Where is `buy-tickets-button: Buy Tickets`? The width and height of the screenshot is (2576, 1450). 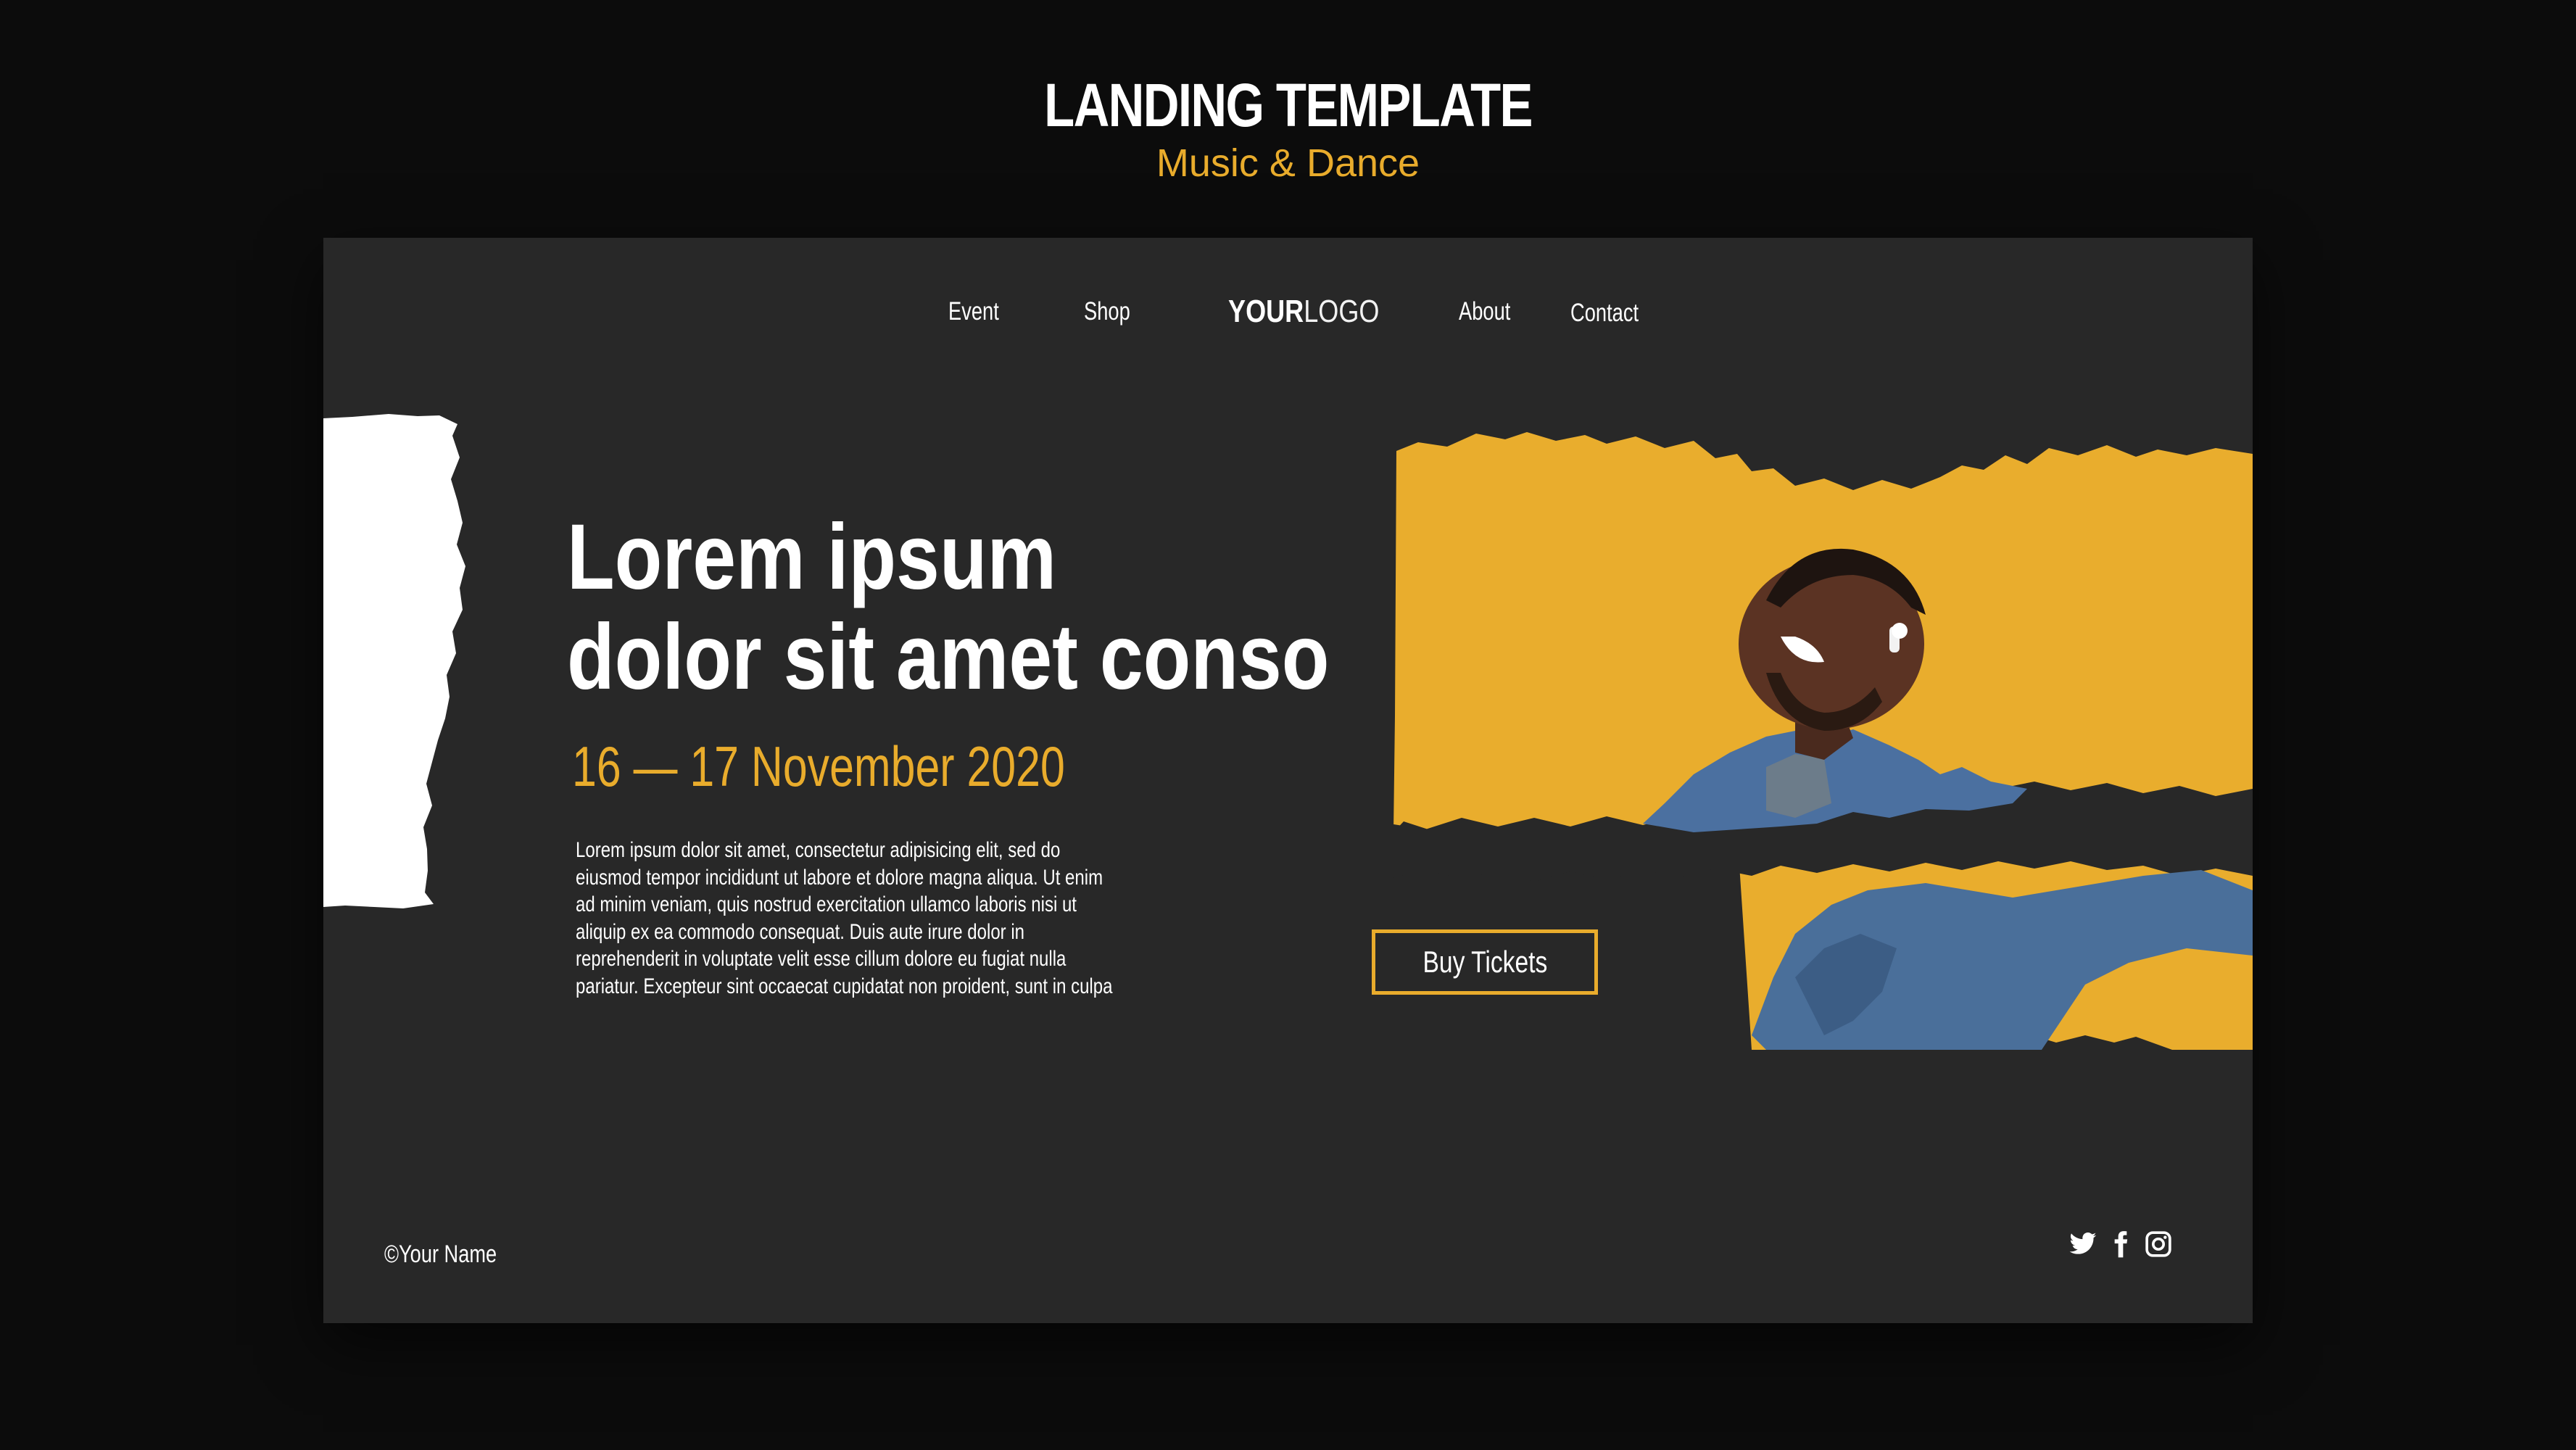 buy-tickets-button: Buy Tickets is located at coordinates (1485, 962).